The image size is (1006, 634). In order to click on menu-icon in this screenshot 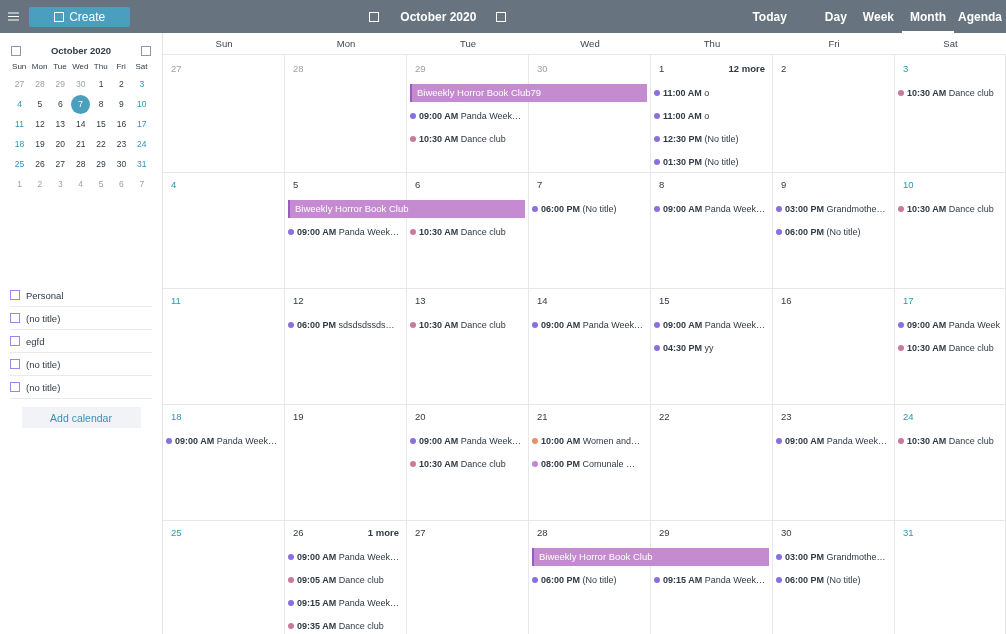, I will do `click(13, 16)`.